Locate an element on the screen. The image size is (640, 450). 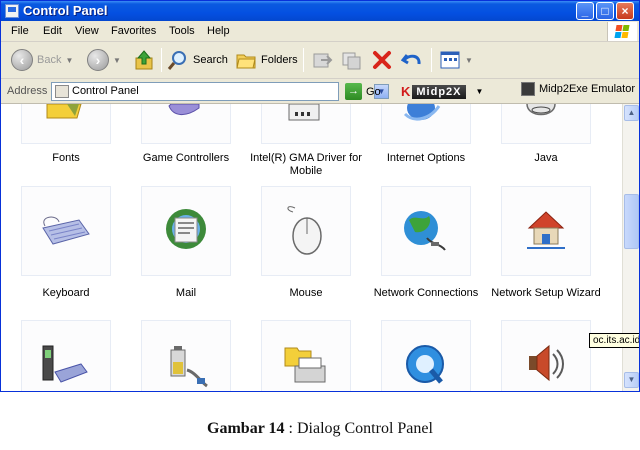
midpx-dropdown-icon: ▼ is located at coordinates (480, 91).